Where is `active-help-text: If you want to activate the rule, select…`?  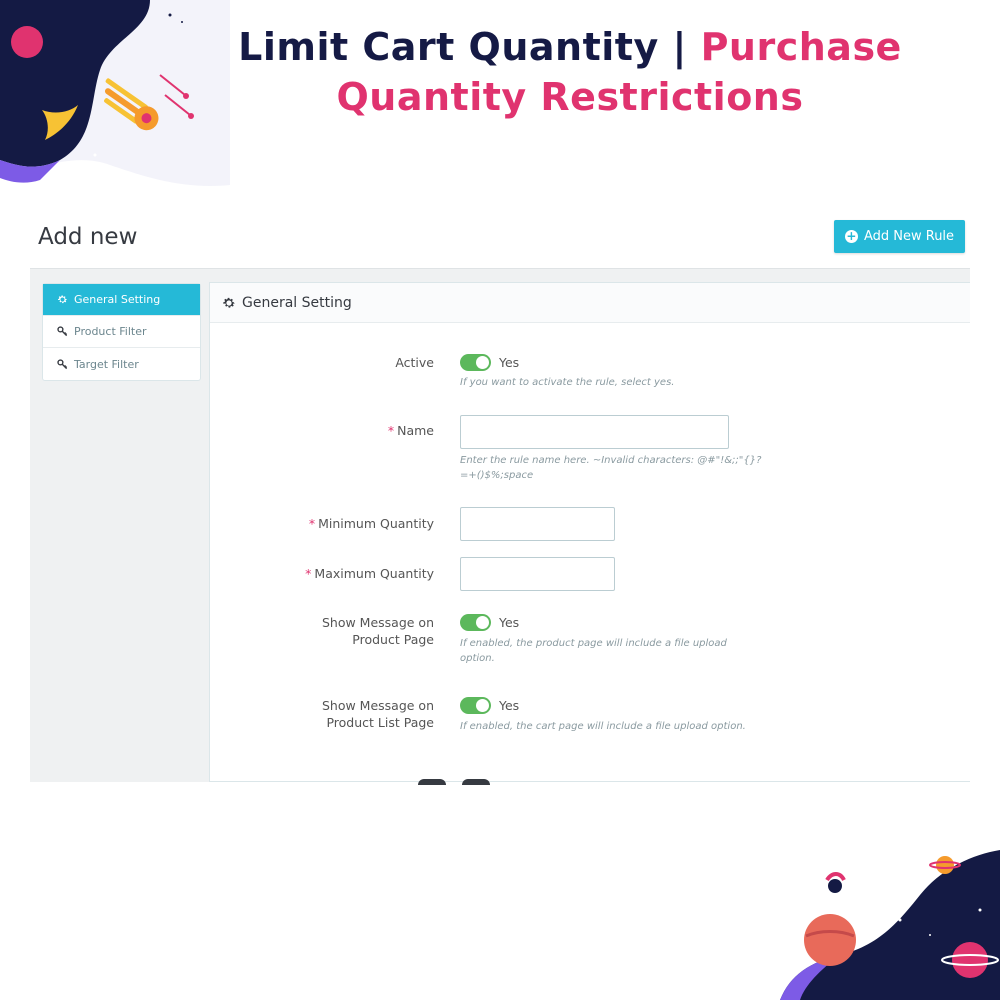 active-help-text: If you want to activate the rule, select… is located at coordinates (567, 382).